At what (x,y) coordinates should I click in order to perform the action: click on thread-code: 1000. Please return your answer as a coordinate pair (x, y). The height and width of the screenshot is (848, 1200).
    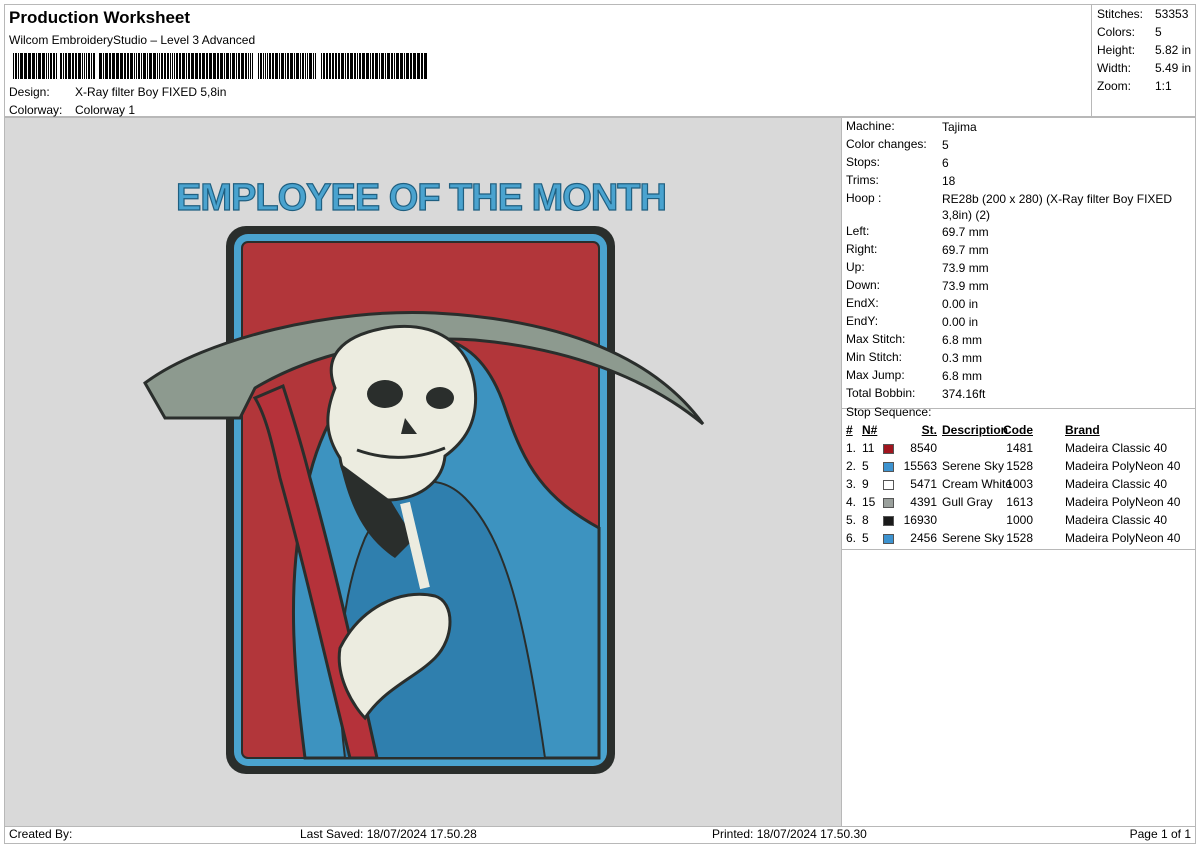
    Looking at the image, I should click on (1019, 520).